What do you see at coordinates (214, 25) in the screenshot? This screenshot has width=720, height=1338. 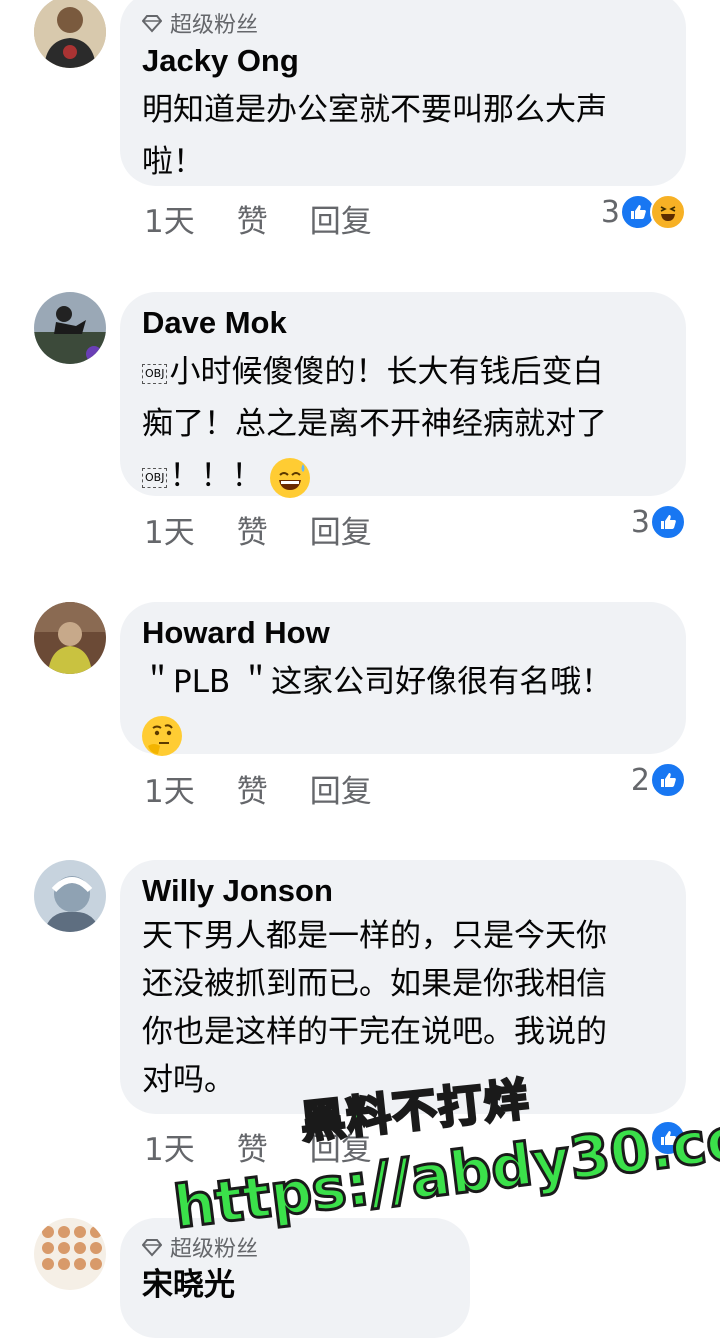 I see `badge-label: 超级粉丝` at bounding box center [214, 25].